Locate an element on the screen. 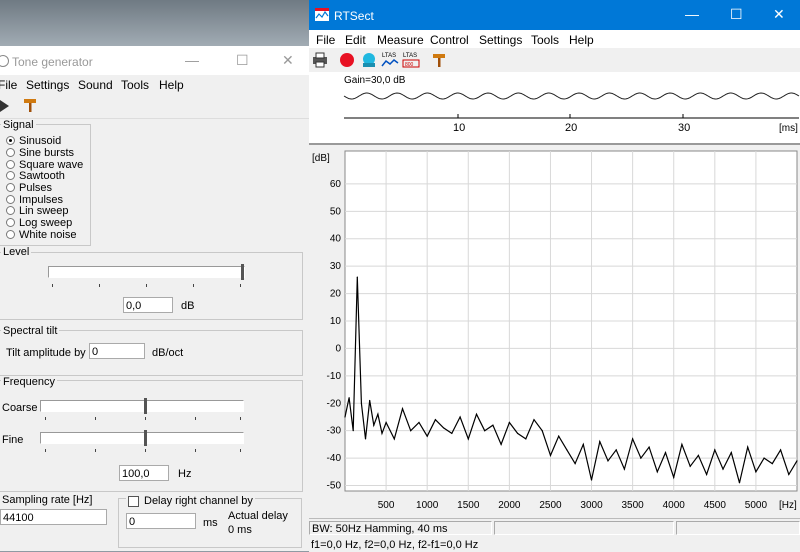  level-input: 0,0 is located at coordinates (148, 305).